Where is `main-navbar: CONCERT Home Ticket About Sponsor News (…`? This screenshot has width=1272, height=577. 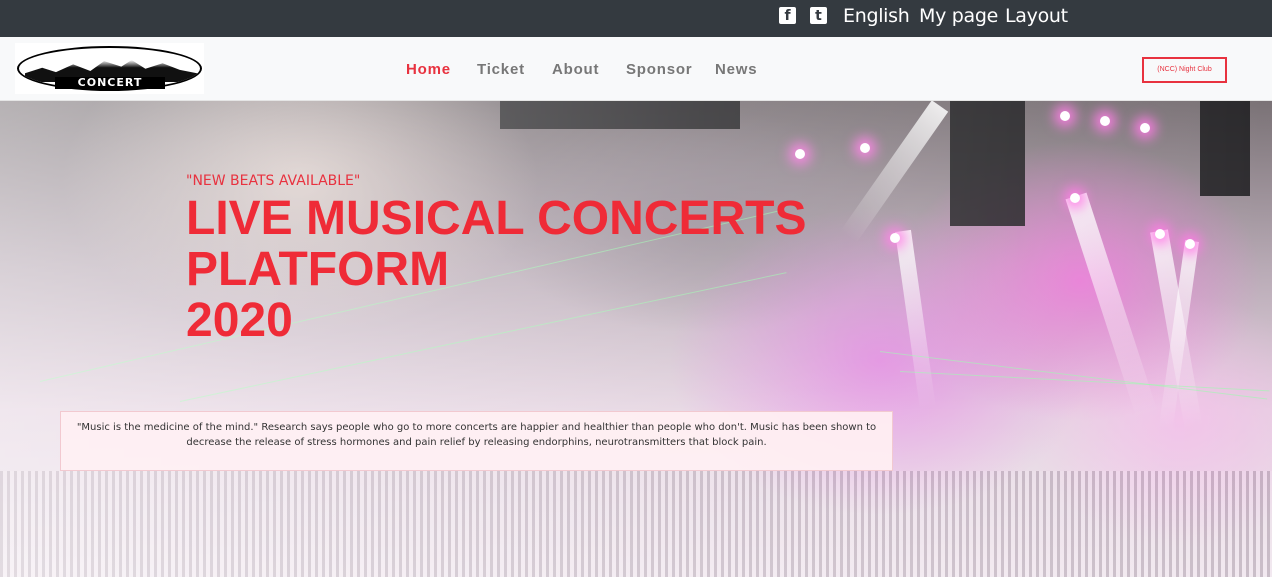
main-navbar: CONCERT Home Ticket About Sponsor News (… is located at coordinates (636, 69).